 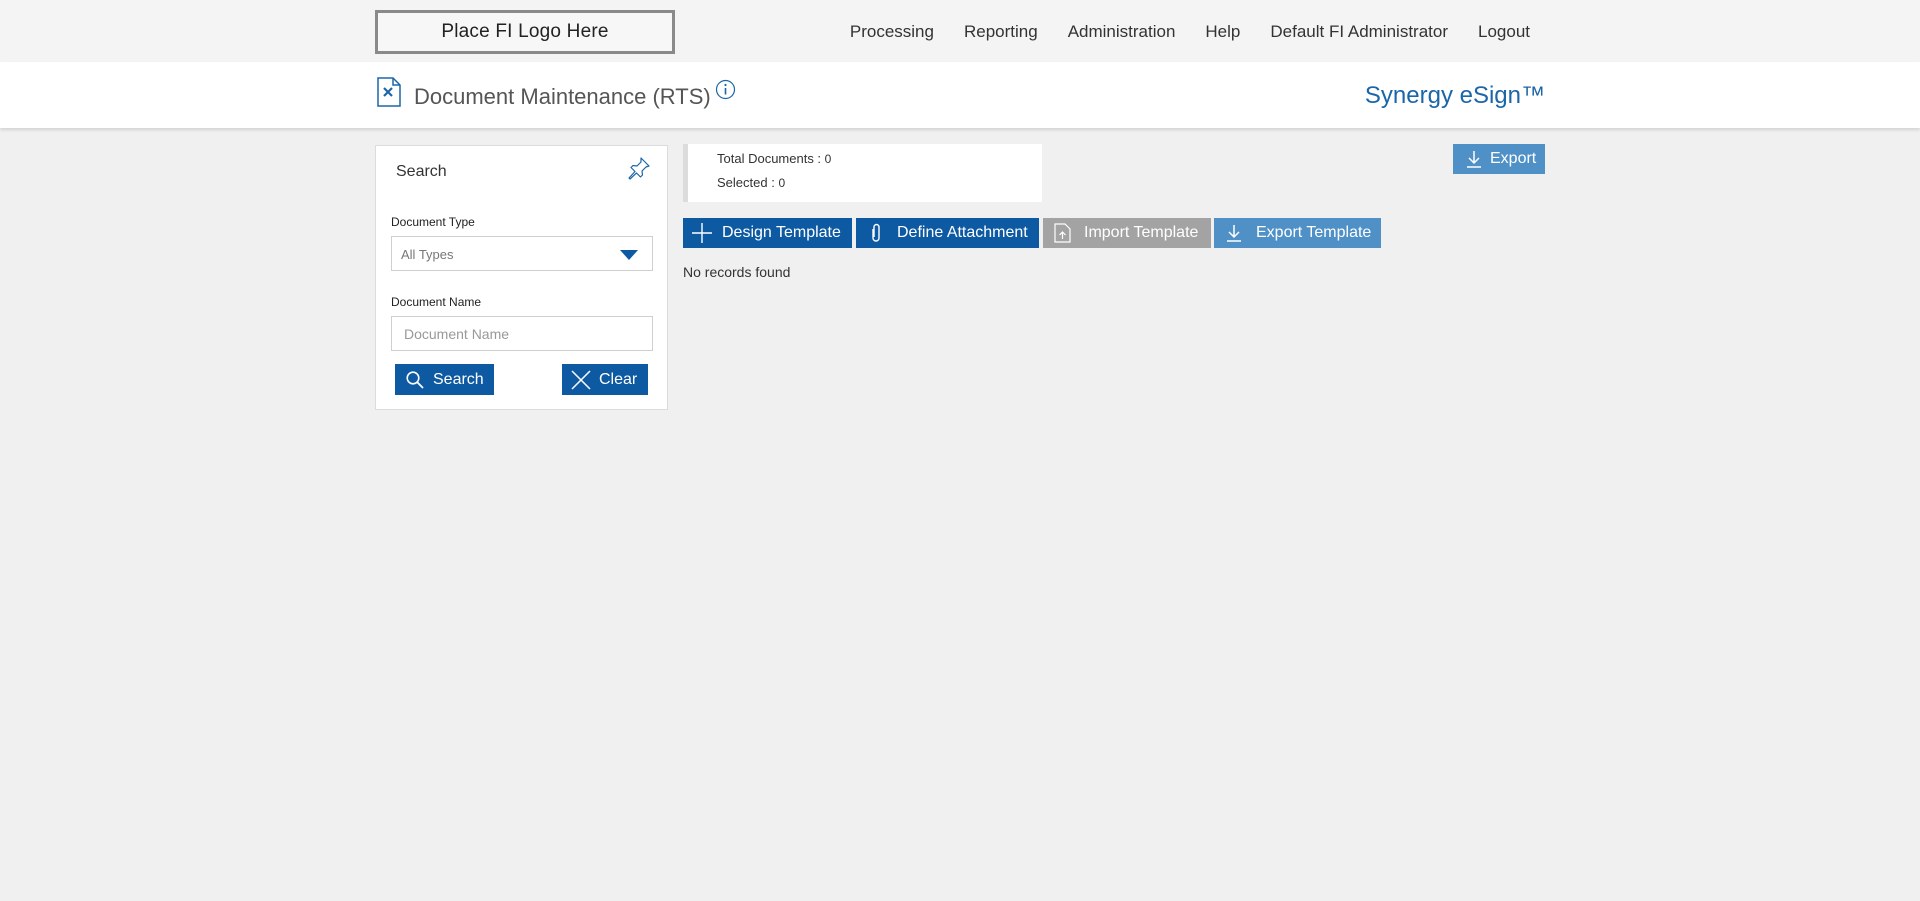 What do you see at coordinates (629, 255) in the screenshot?
I see `chevron-down-icon` at bounding box center [629, 255].